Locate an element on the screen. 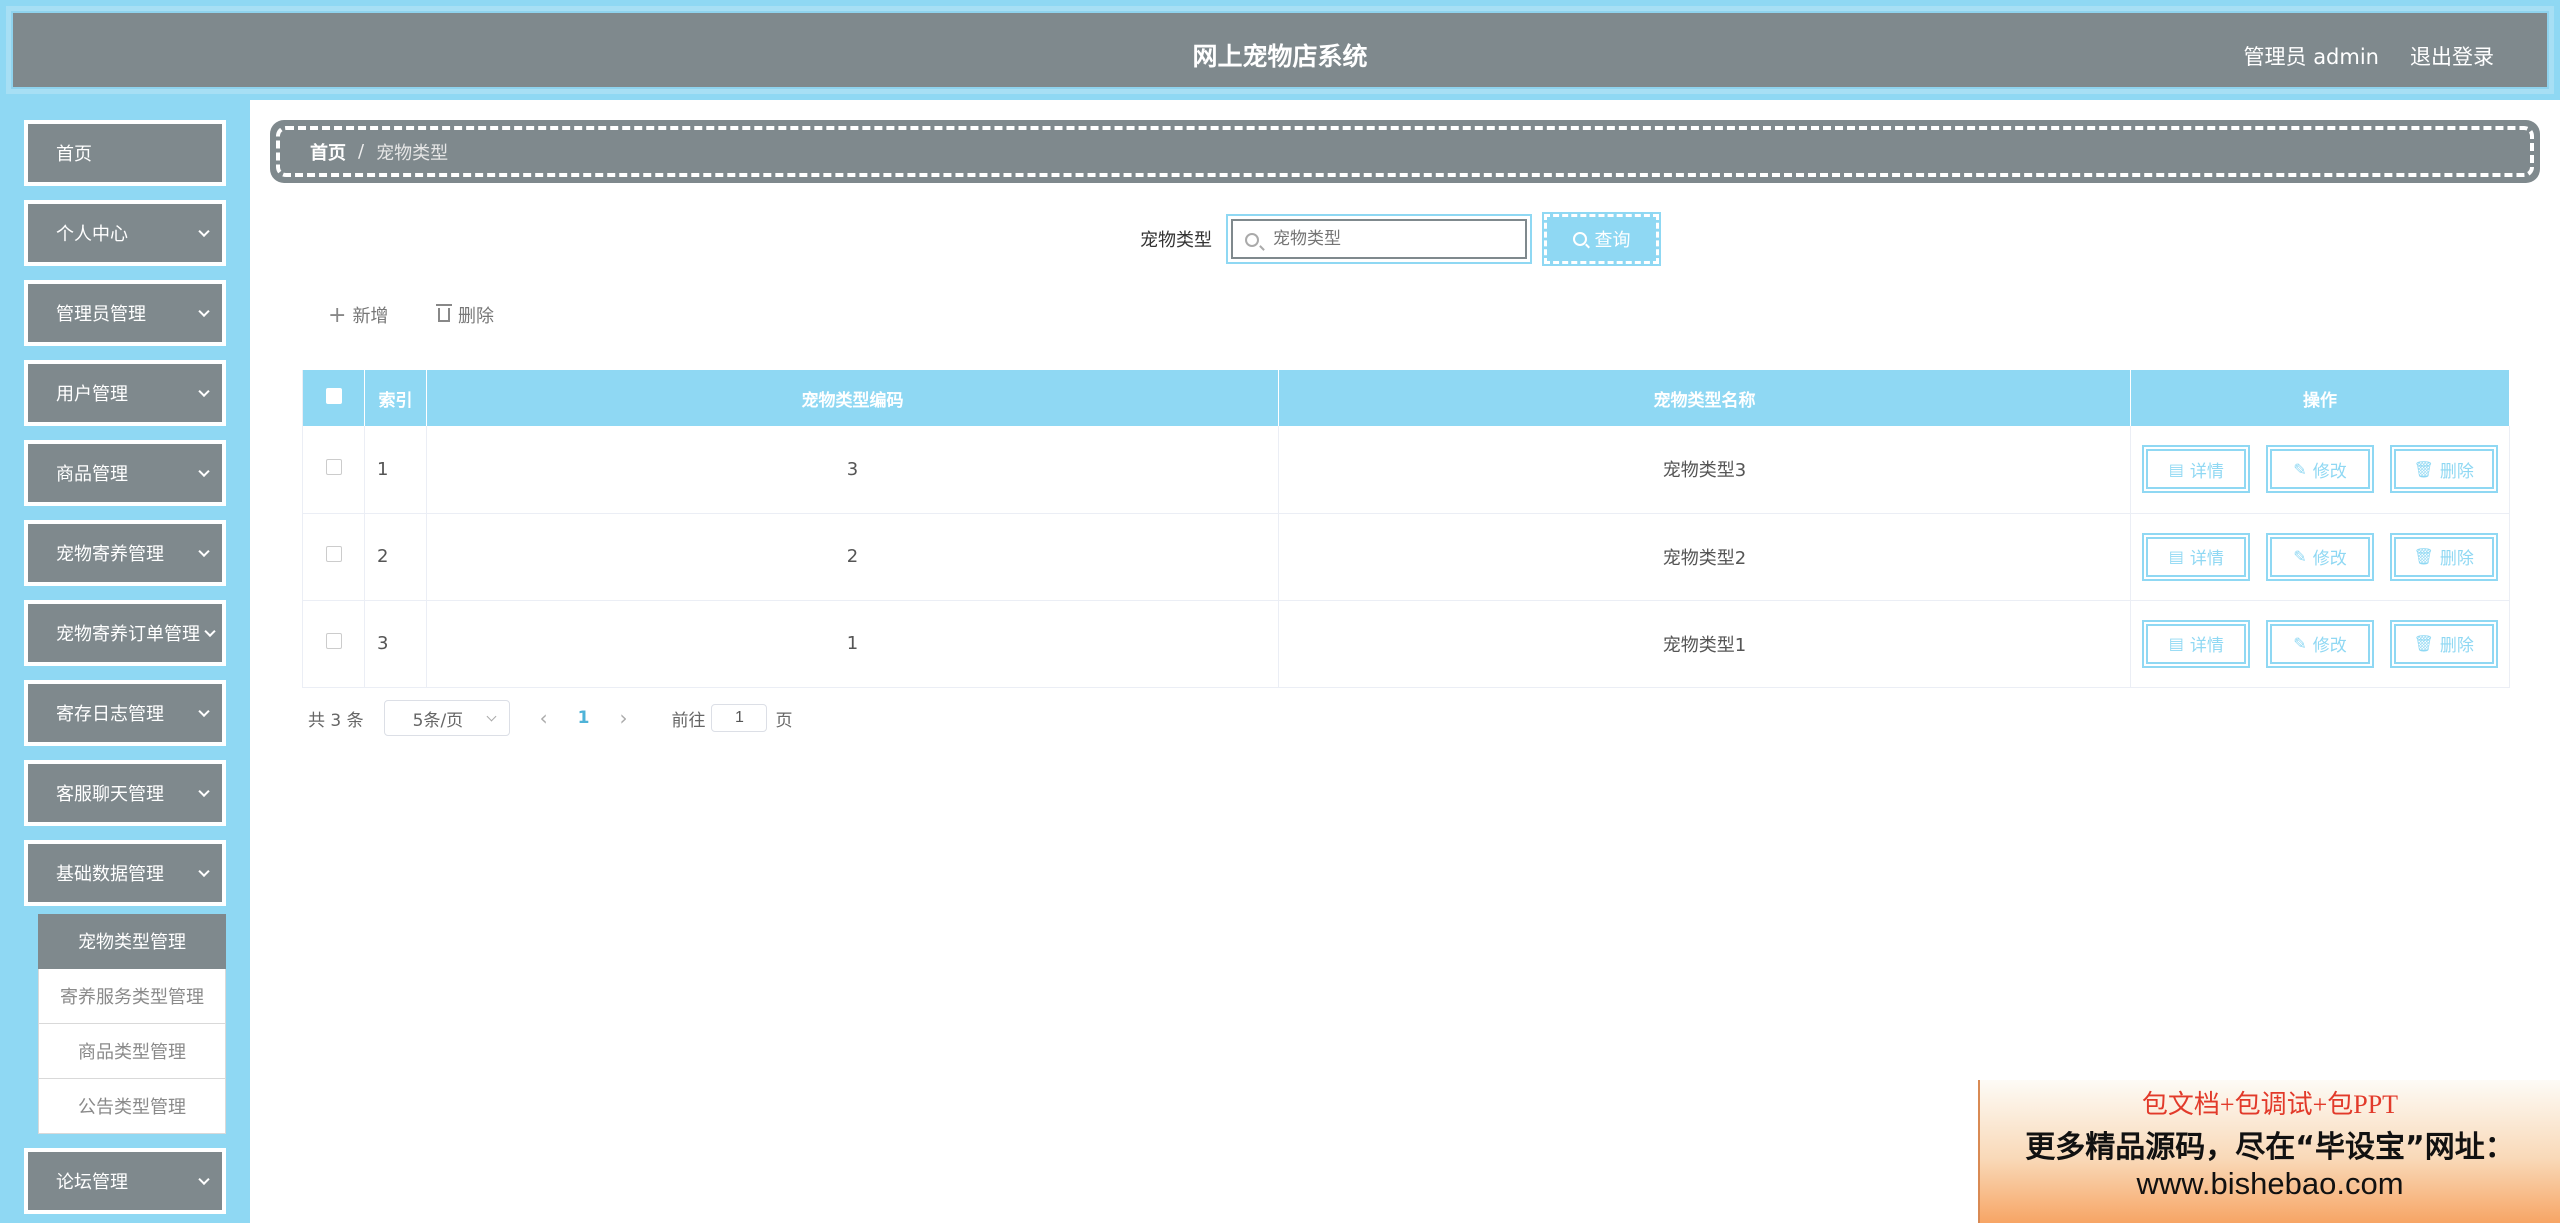  sidebar-item-forum: 论坛管理 is located at coordinates (125, 1181).